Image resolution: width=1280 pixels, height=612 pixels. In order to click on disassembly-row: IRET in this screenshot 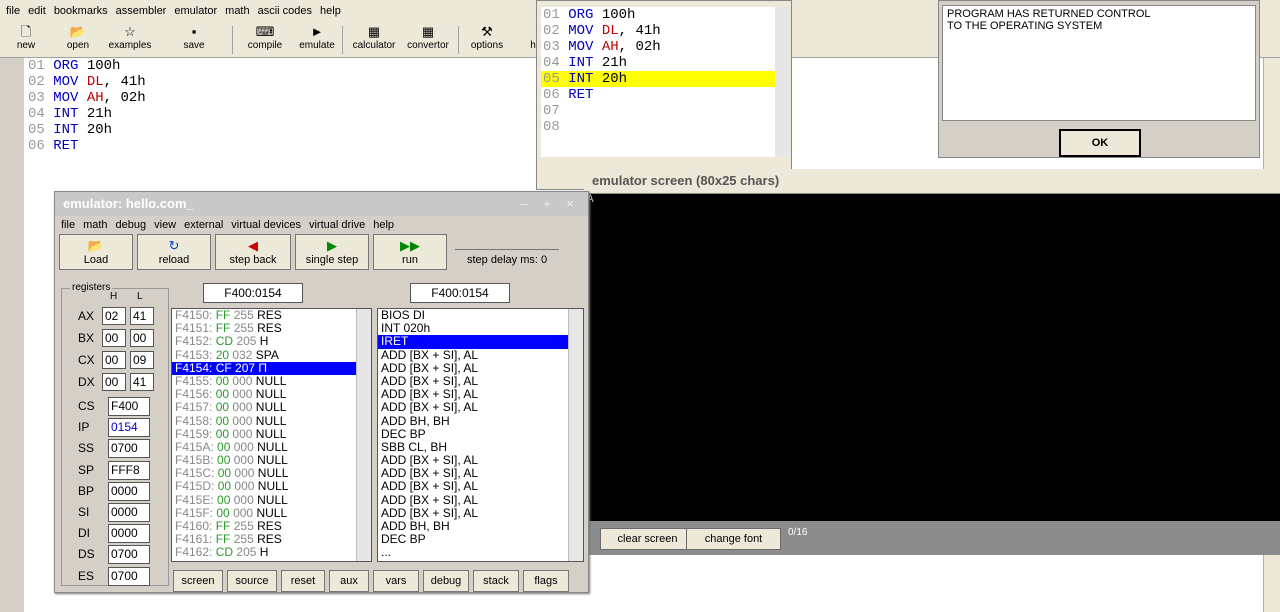, I will do `click(473, 342)`.